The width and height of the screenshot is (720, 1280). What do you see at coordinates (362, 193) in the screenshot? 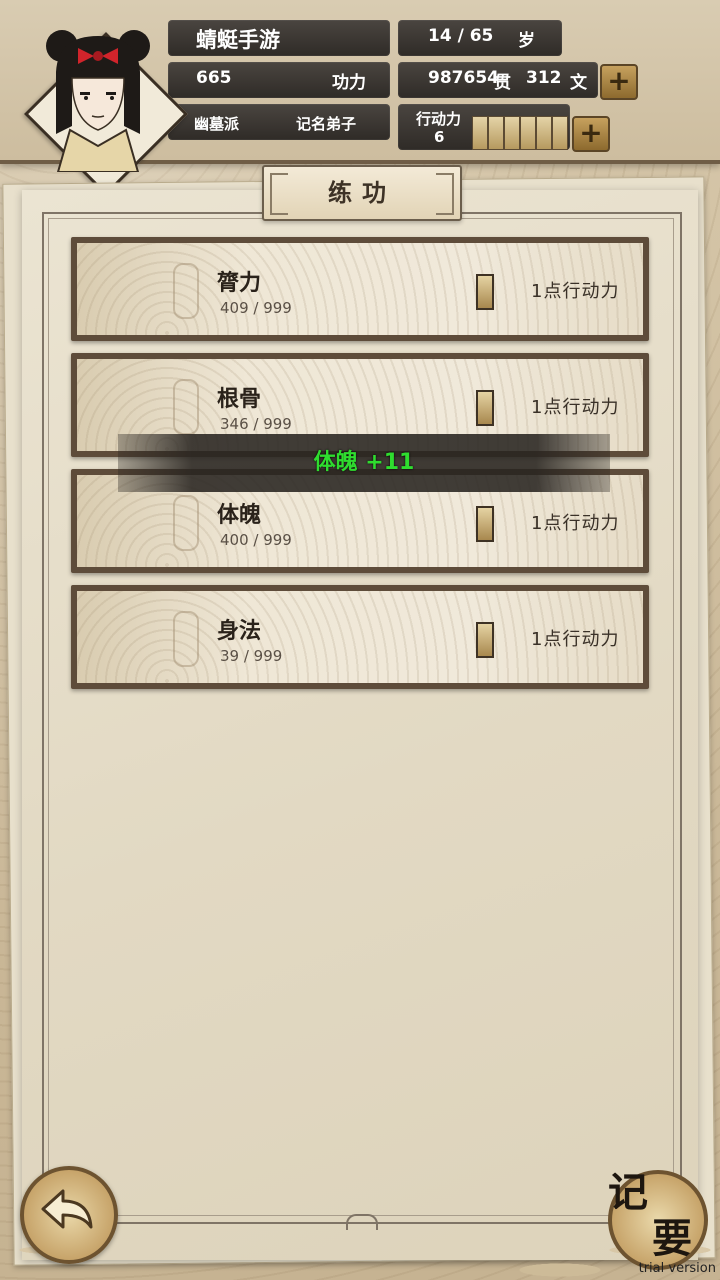
I see `panel-title: 练功` at bounding box center [362, 193].